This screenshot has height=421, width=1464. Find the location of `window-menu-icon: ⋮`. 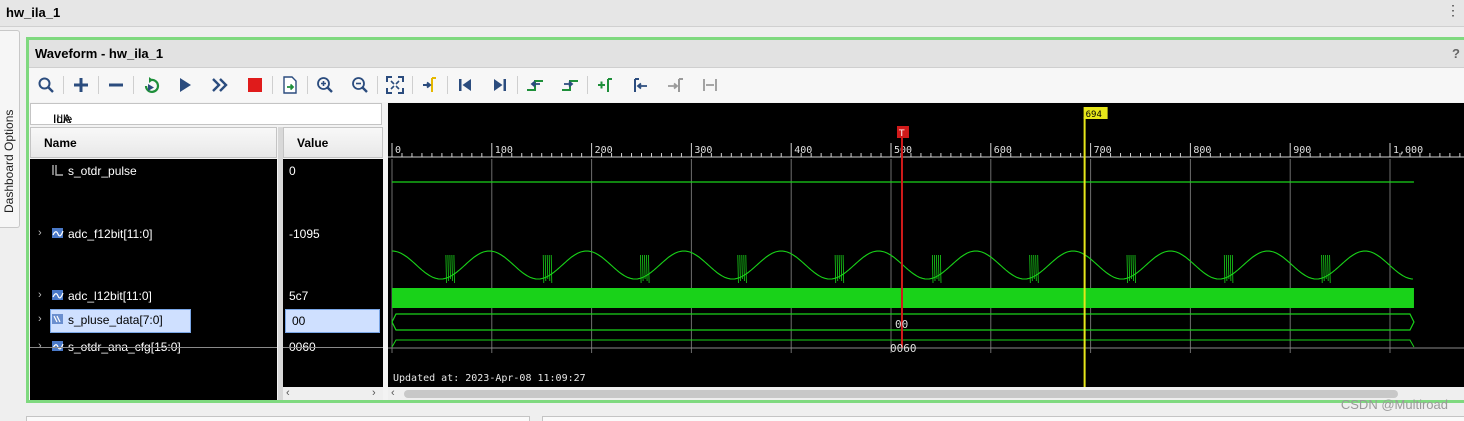

window-menu-icon: ⋮ is located at coordinates (1453, 10).